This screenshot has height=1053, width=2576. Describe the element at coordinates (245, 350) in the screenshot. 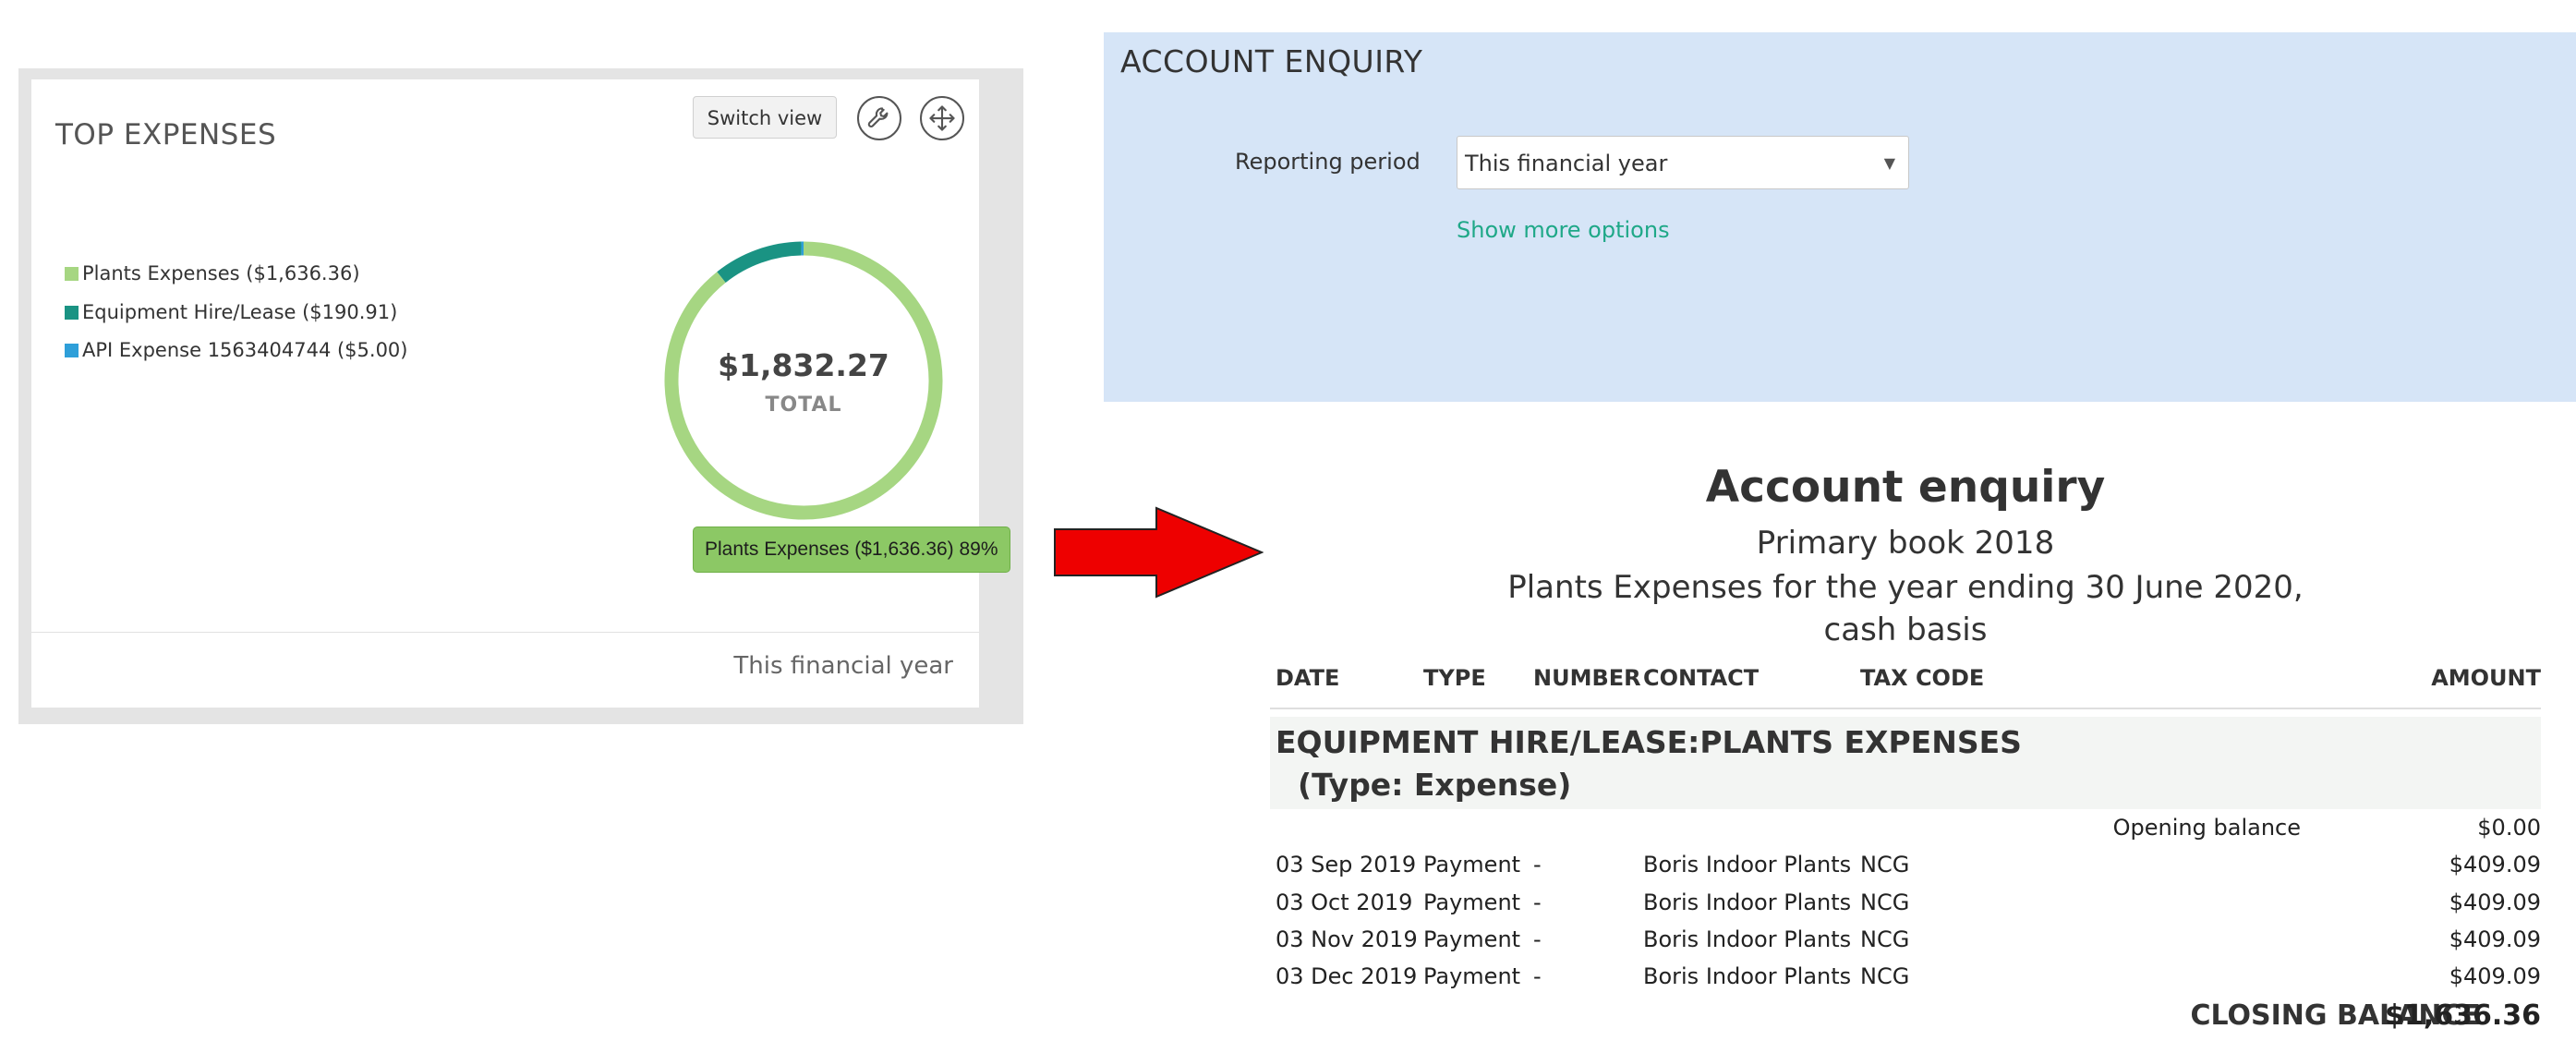

I see `legend-label: API Expense 1563404744 ($5.00)` at that location.